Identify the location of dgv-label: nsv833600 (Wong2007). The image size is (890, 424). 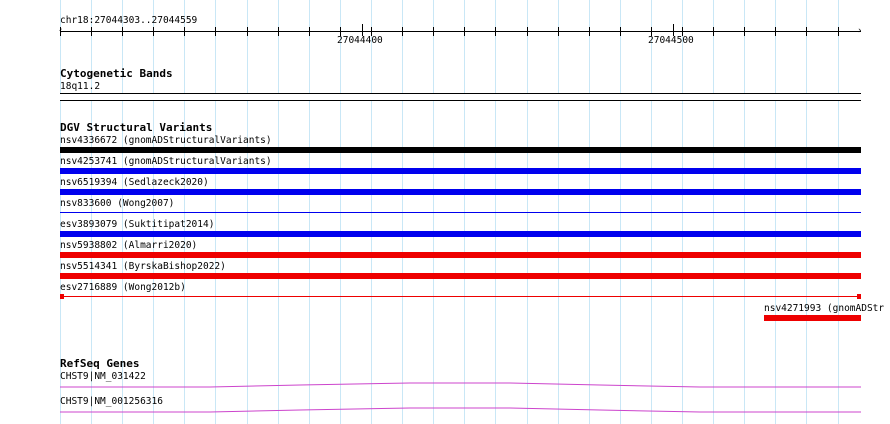
(117, 203).